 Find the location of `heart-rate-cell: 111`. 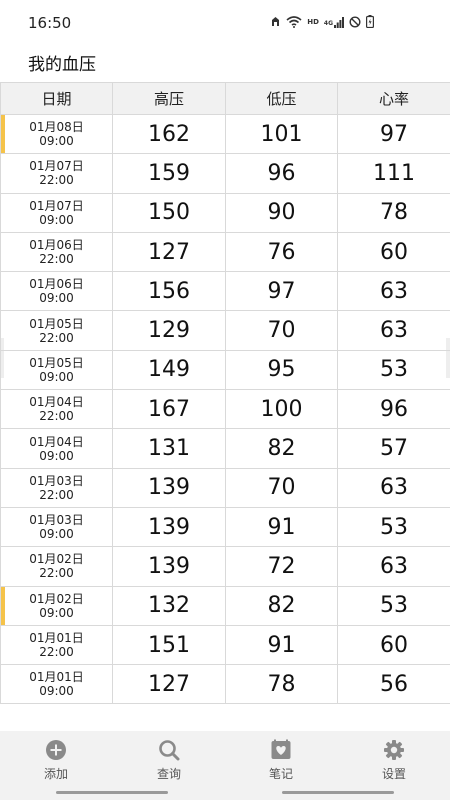

heart-rate-cell: 111 is located at coordinates (393, 173).